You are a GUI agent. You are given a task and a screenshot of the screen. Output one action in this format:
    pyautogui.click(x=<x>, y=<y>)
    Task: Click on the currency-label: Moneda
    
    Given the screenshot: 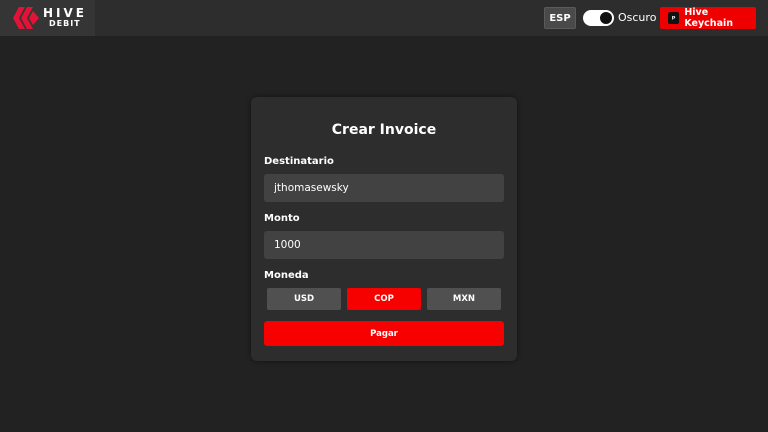 What is the action you would take?
    pyautogui.click(x=286, y=275)
    